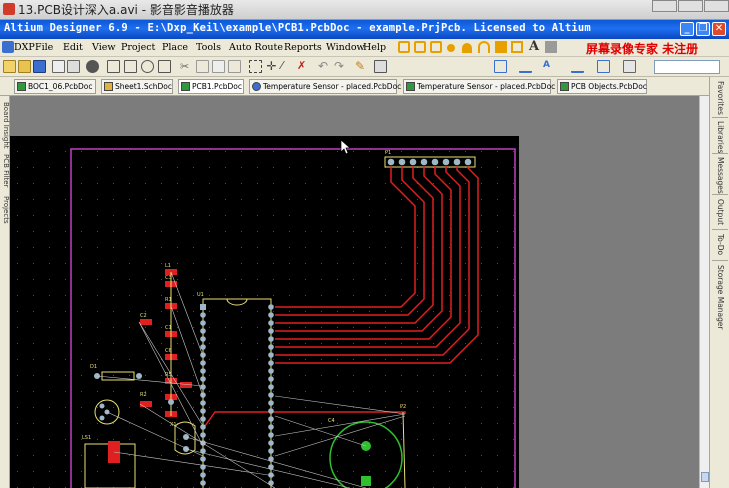 The width and height of the screenshot is (729, 488). I want to click on undo-icon: ↶, so click(324, 66).